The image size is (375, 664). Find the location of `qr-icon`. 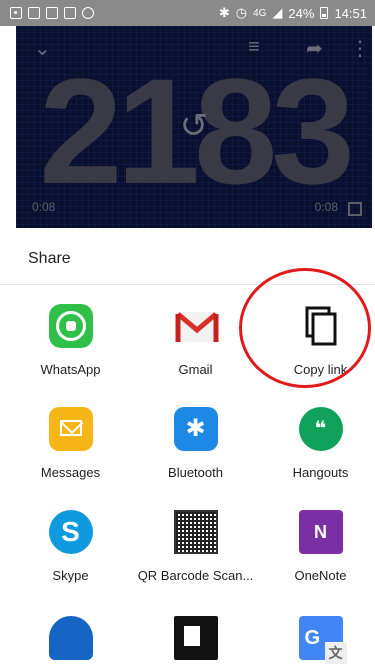

qr-icon is located at coordinates (195, 532).